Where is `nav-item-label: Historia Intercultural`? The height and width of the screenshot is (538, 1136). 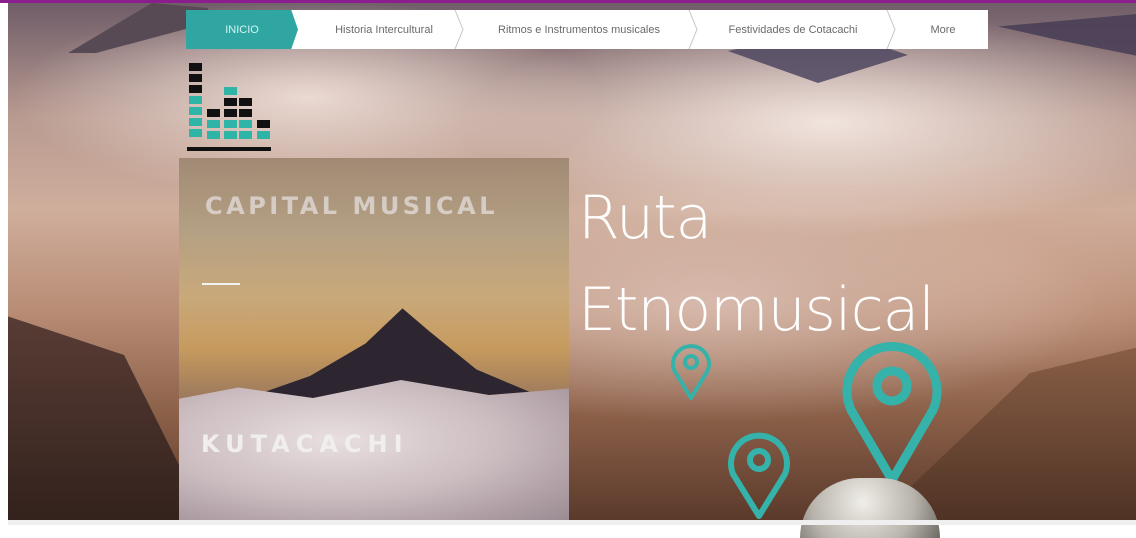 nav-item-label: Historia Intercultural is located at coordinates (384, 29).